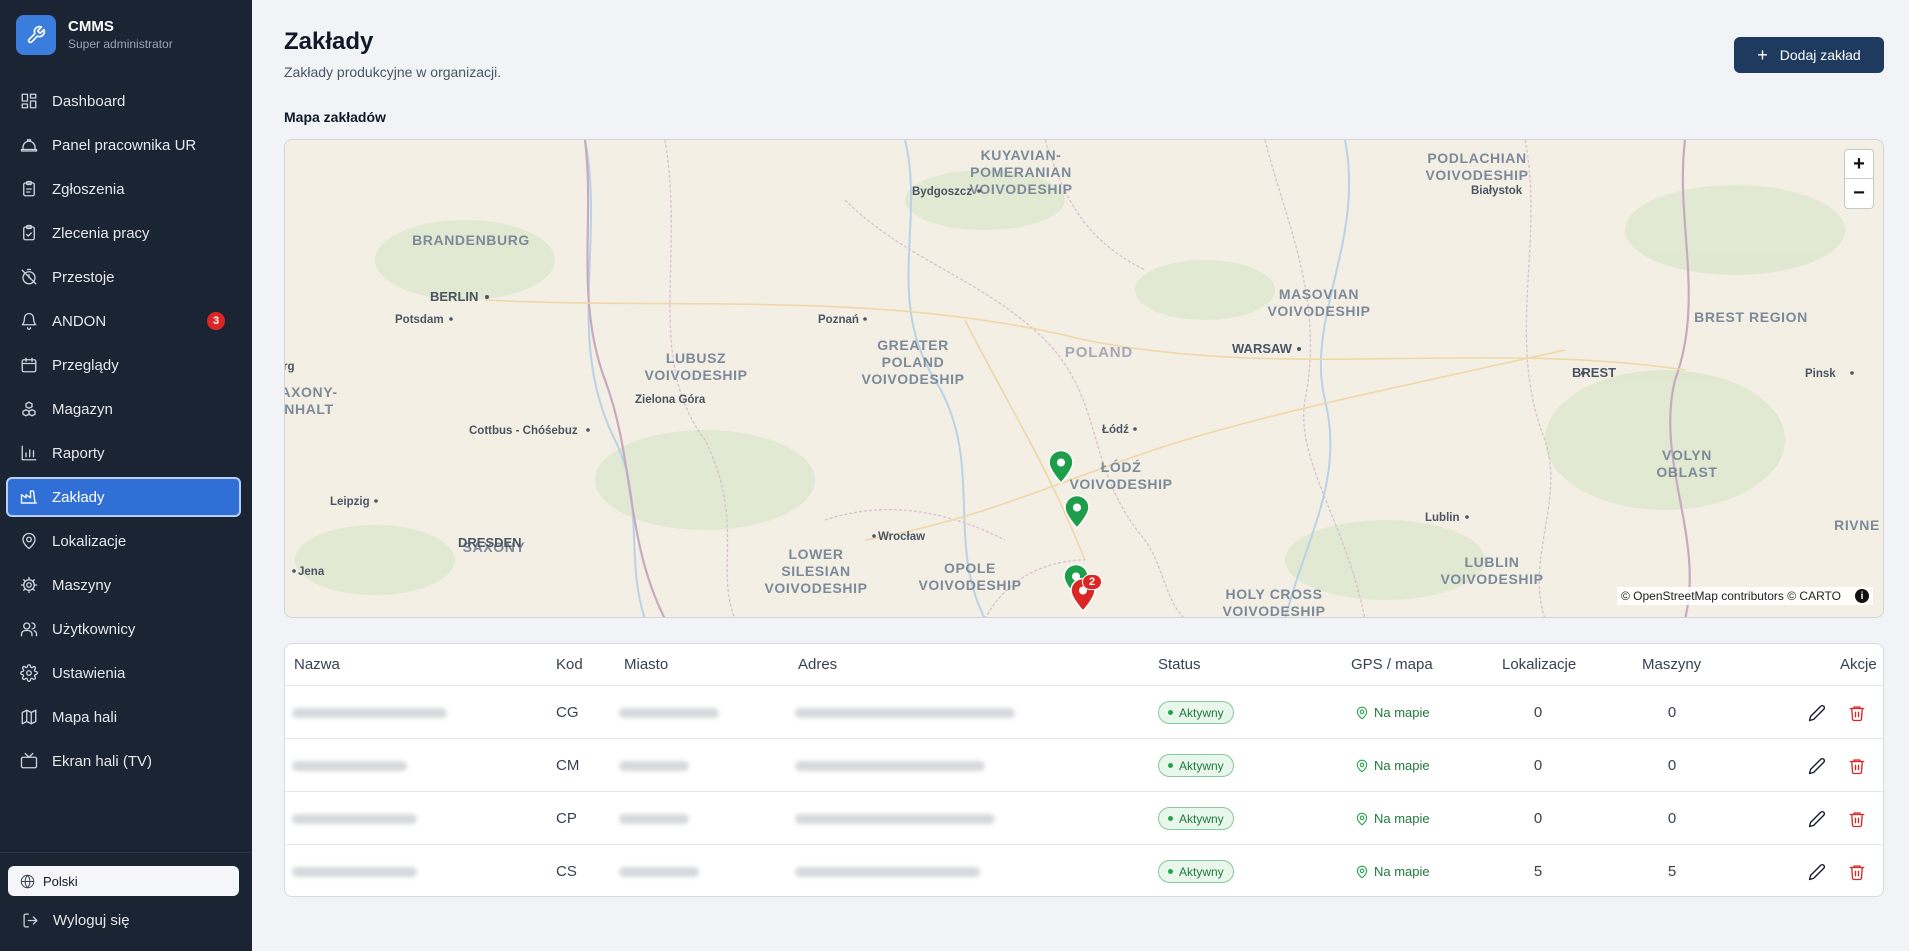 The width and height of the screenshot is (1909, 951). What do you see at coordinates (123, 321) in the screenshot?
I see `sidebar-item-andon: ANDON 3` at bounding box center [123, 321].